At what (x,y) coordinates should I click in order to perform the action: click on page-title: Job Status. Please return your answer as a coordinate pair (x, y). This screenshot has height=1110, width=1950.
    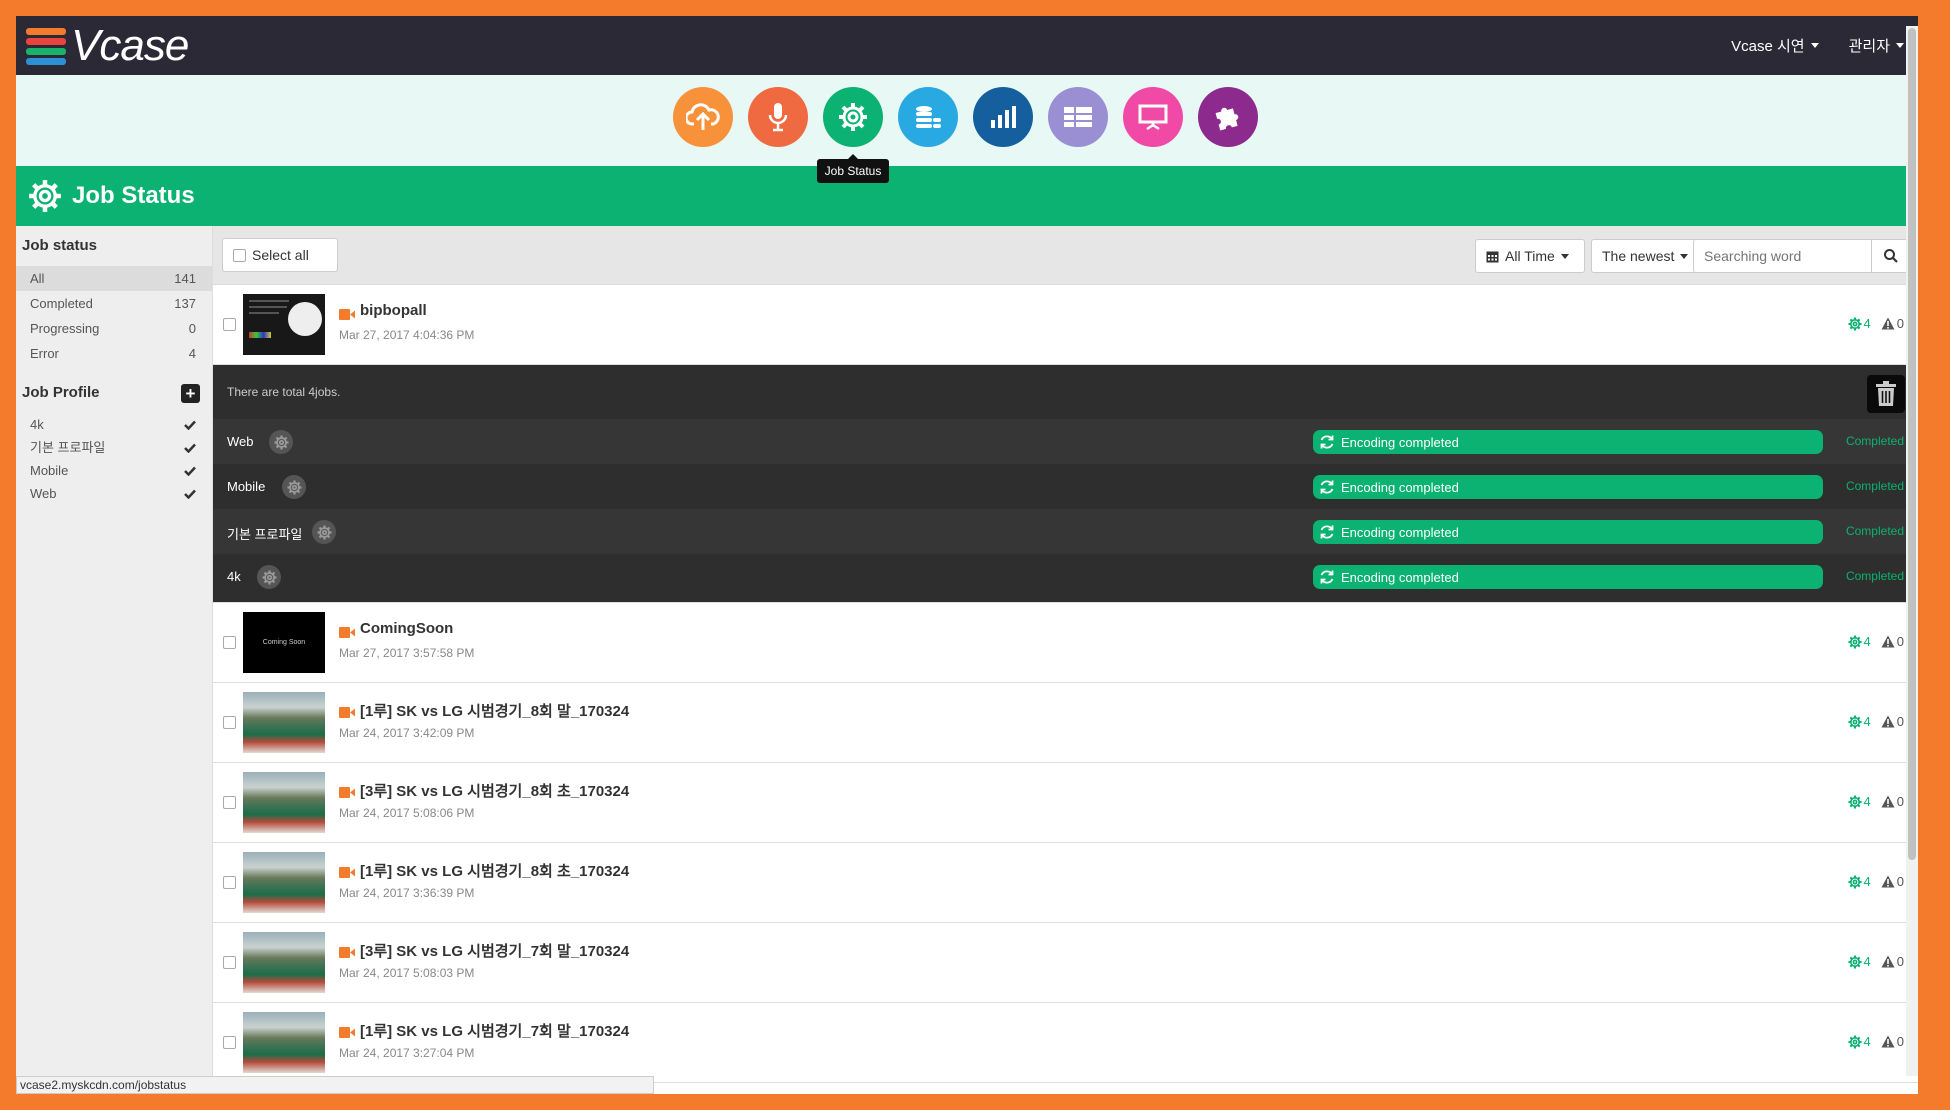
    Looking at the image, I should click on (133, 195).